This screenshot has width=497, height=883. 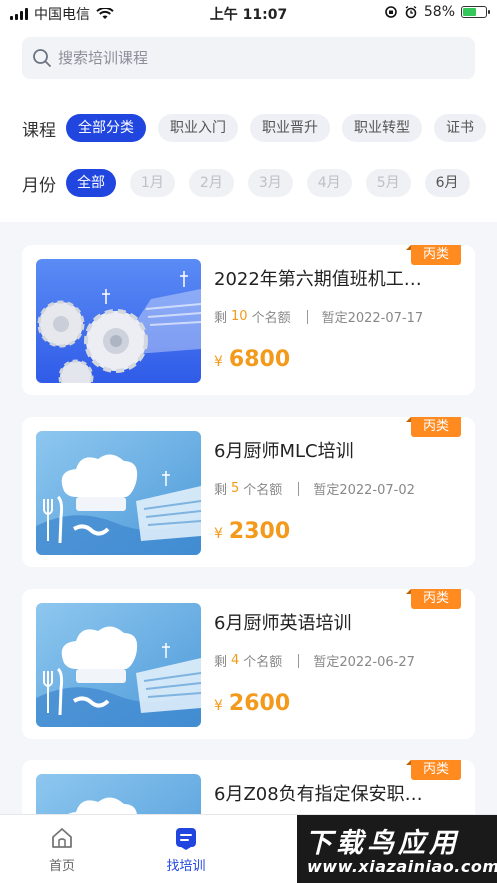 I want to click on battery-percent: 58%, so click(x=439, y=12).